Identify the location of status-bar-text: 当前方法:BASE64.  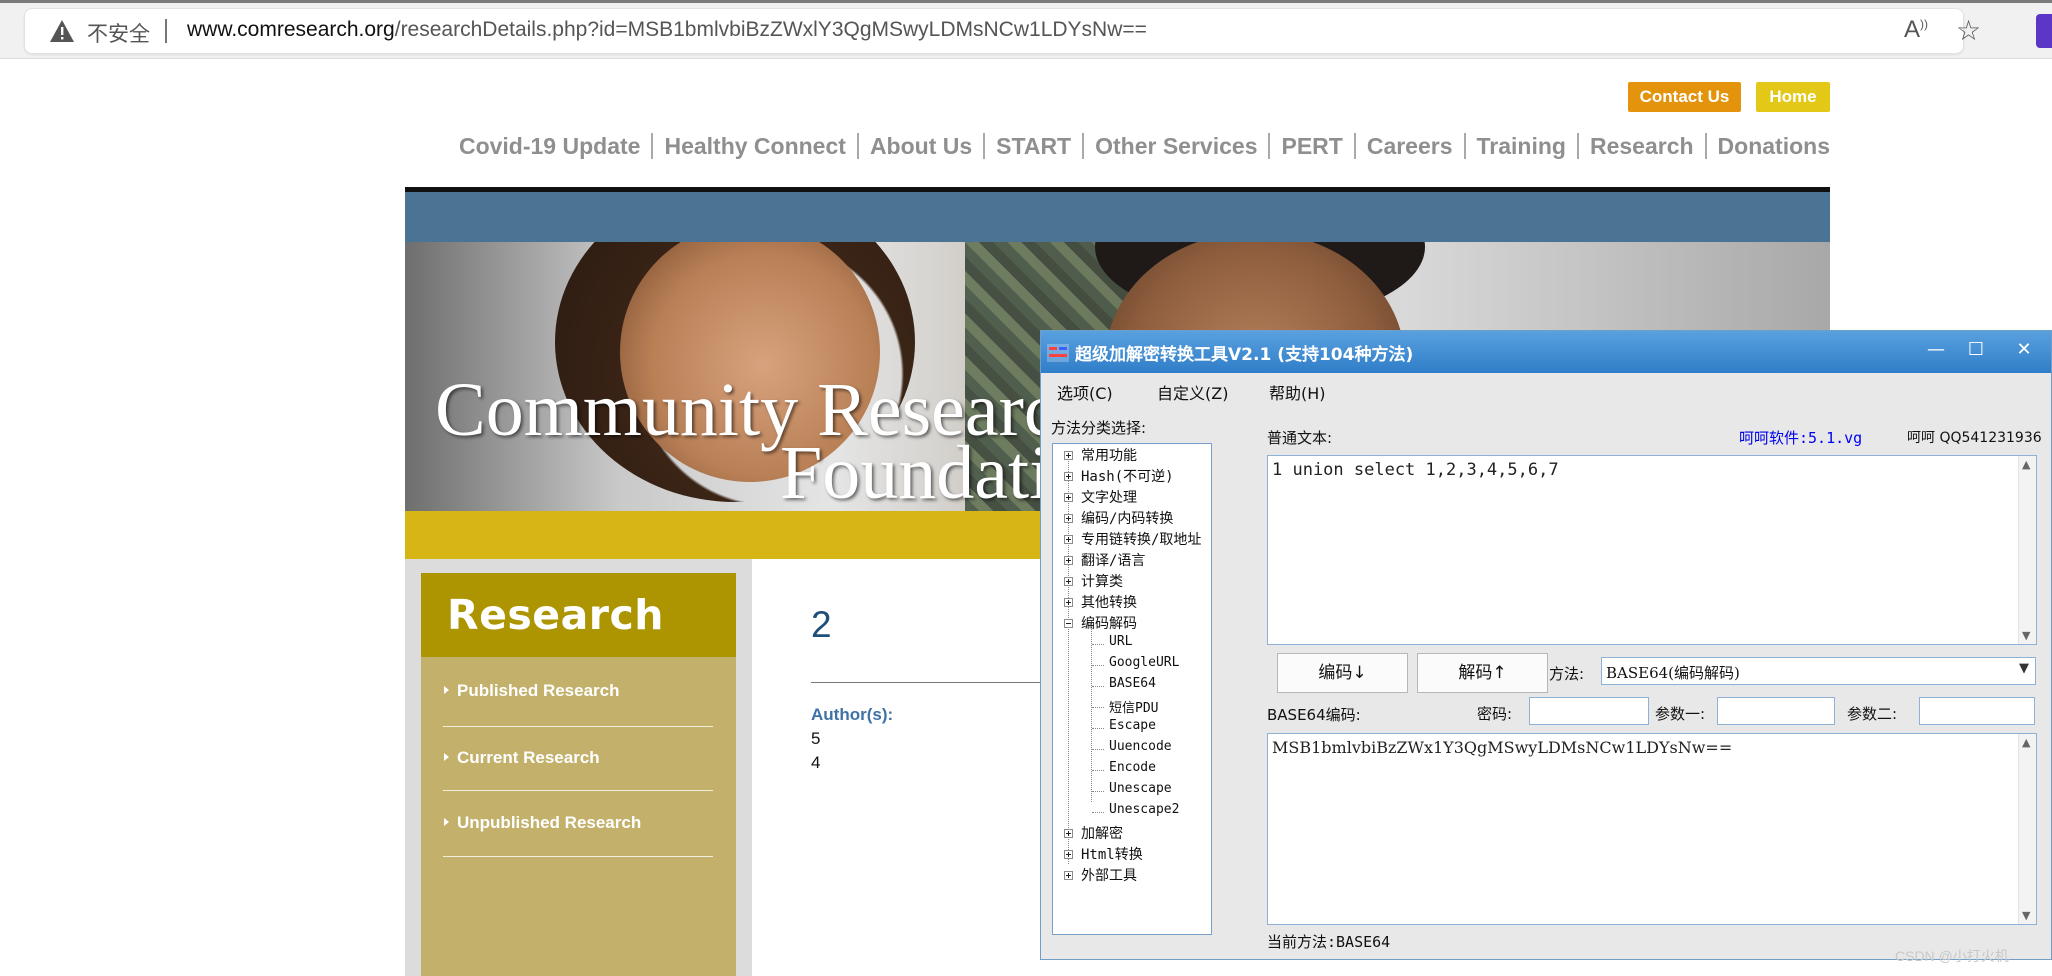
(1329, 942).